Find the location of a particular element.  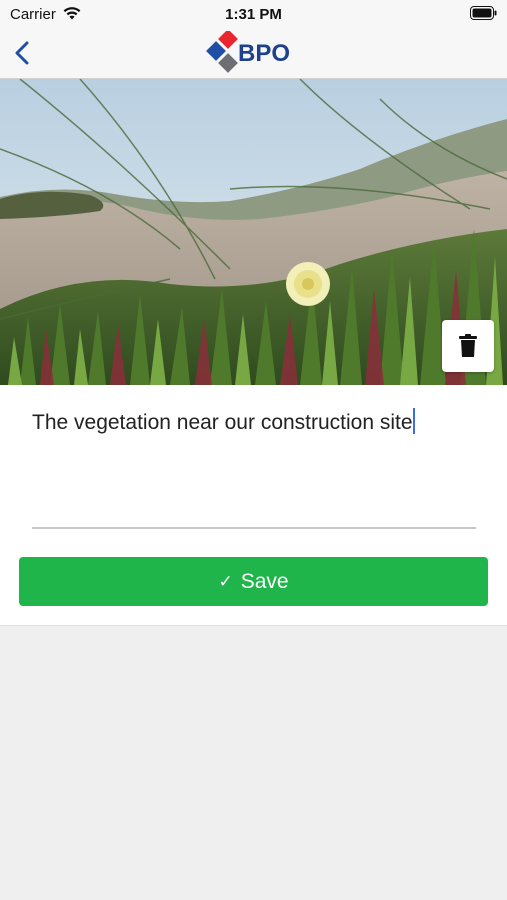

logo-text: BPO is located at coordinates (264, 53).